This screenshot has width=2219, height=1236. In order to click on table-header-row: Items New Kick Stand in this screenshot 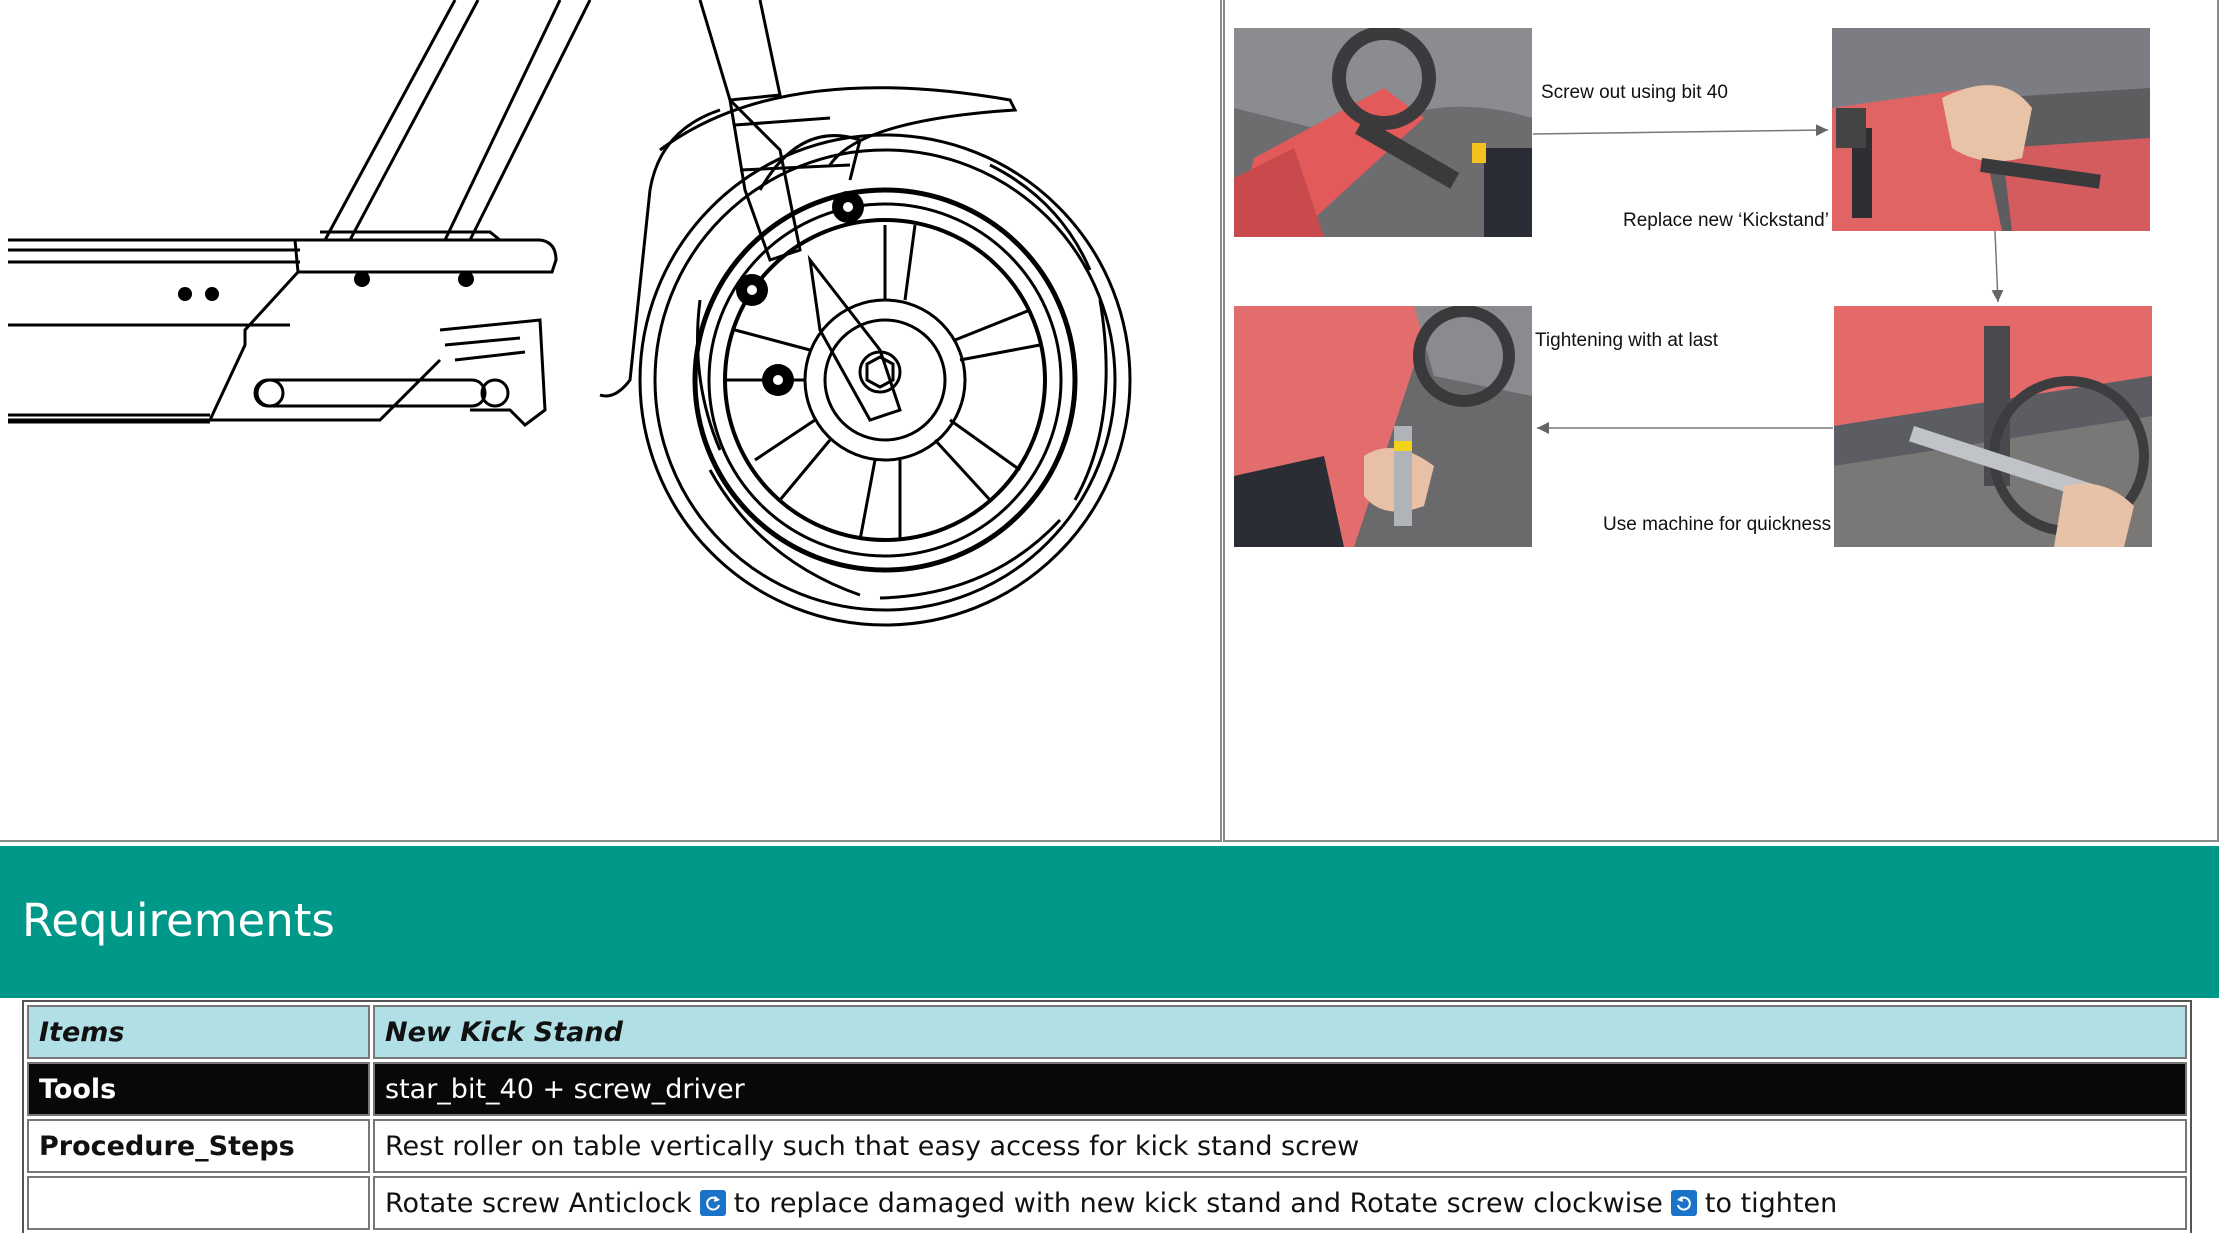, I will do `click(1107, 1032)`.